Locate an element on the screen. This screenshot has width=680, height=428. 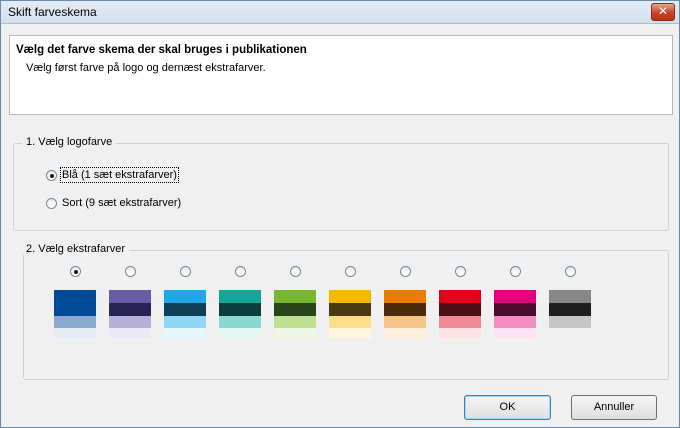
cancel-button: Annuller is located at coordinates (614, 407).